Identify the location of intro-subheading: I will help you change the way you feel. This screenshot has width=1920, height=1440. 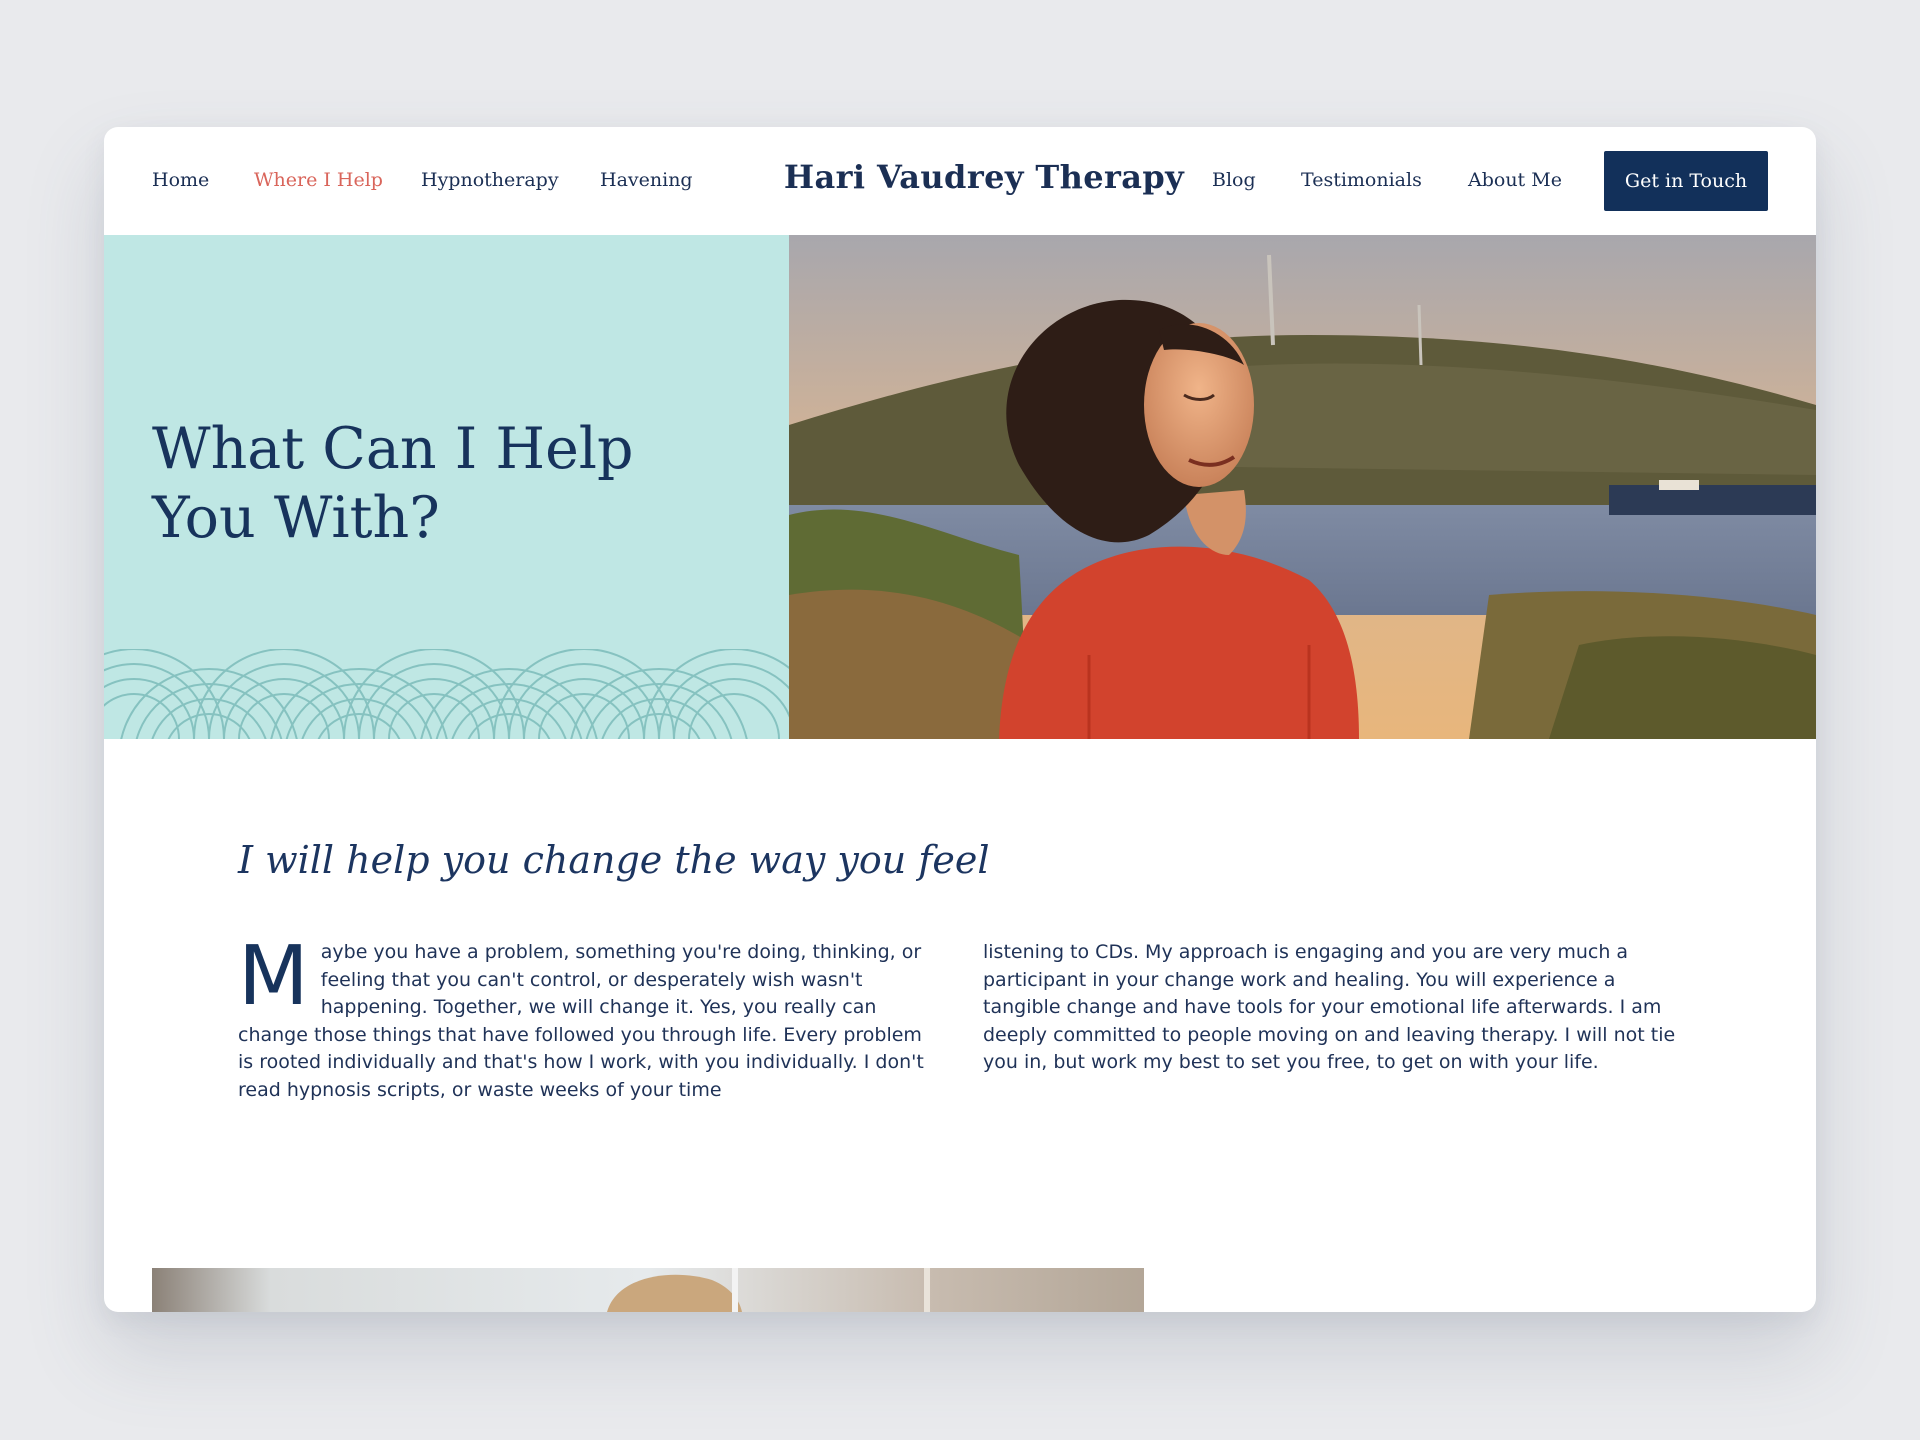
(614, 860).